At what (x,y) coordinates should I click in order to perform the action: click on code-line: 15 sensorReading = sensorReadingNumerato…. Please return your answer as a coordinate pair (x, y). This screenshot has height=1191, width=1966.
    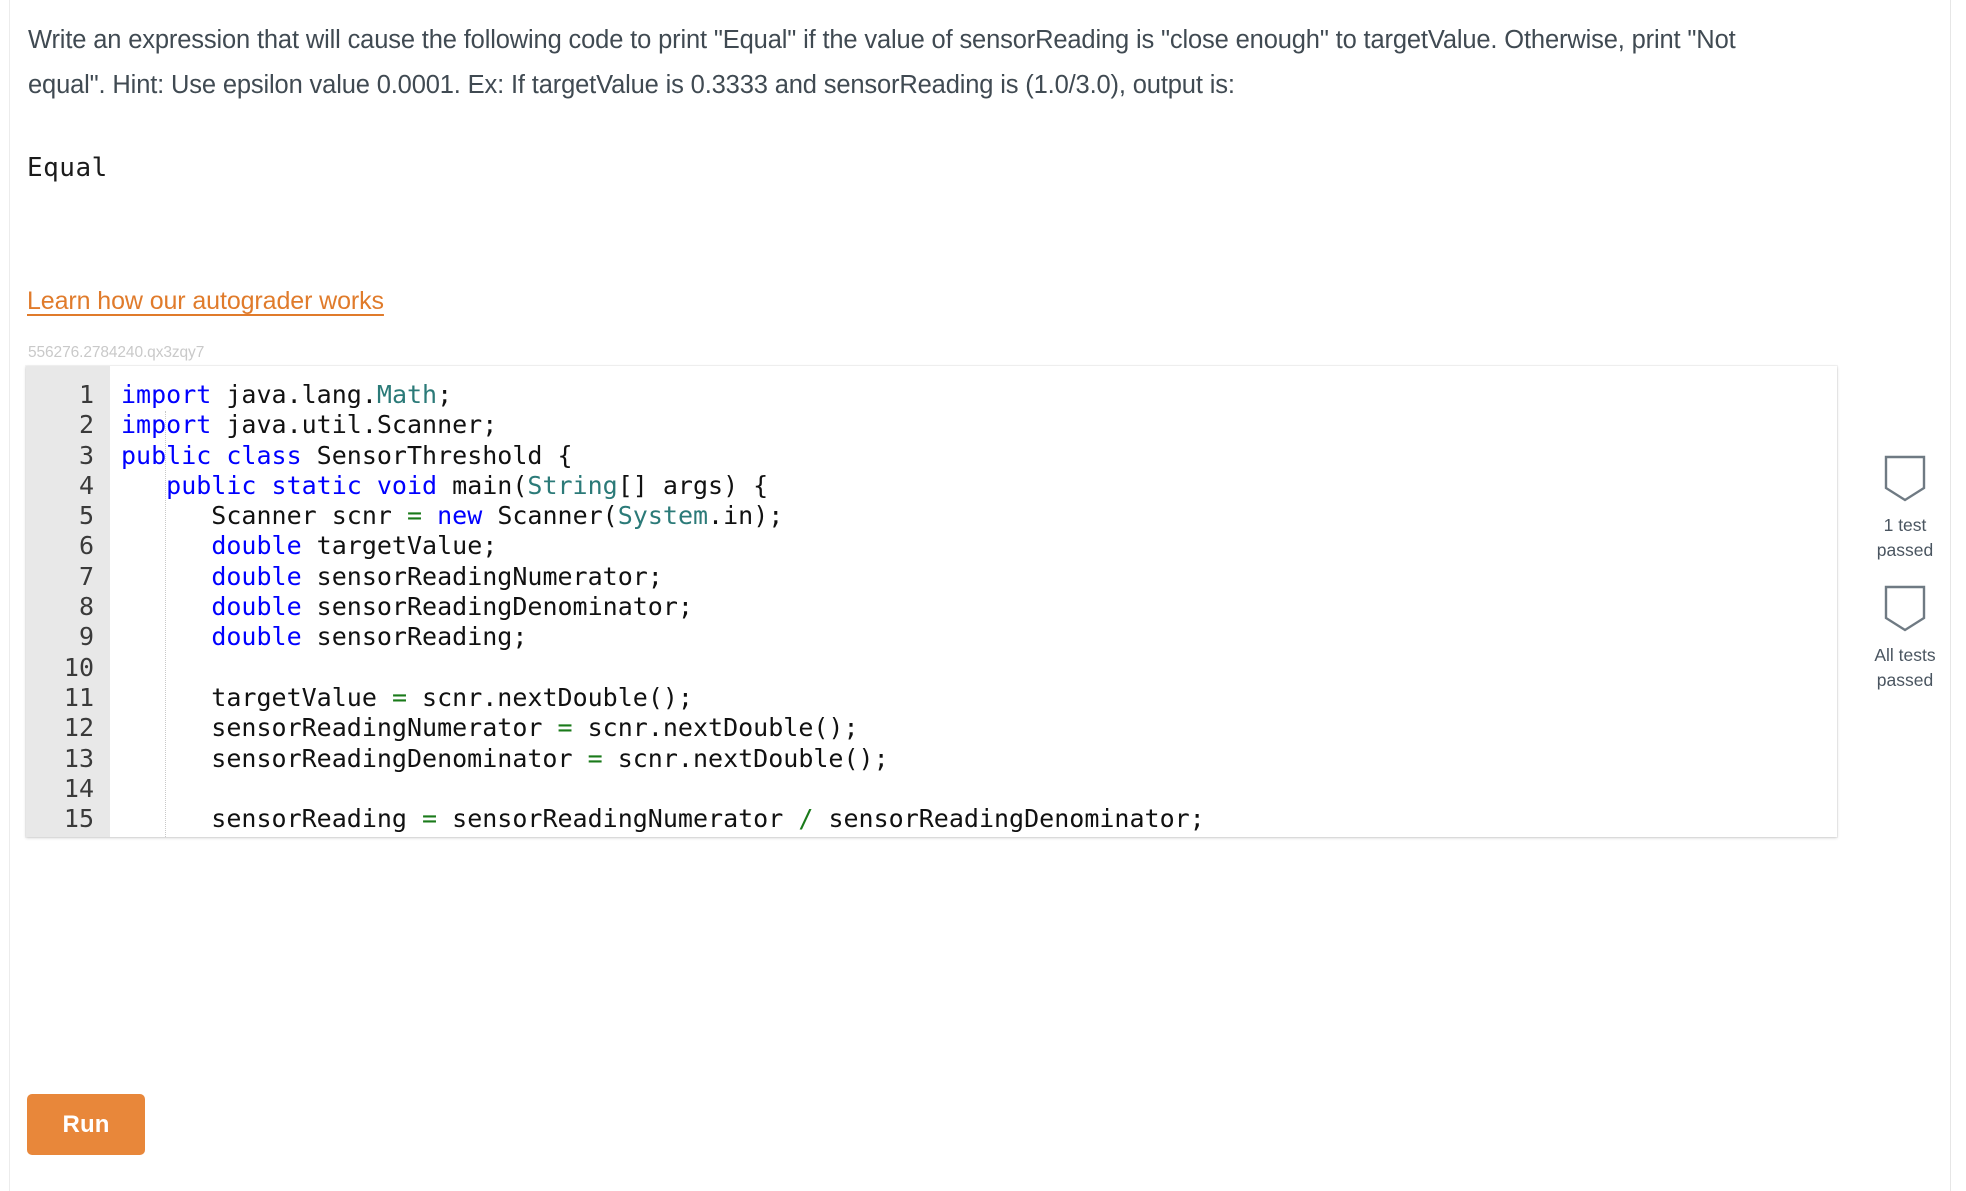
    Looking at the image, I should click on (931, 819).